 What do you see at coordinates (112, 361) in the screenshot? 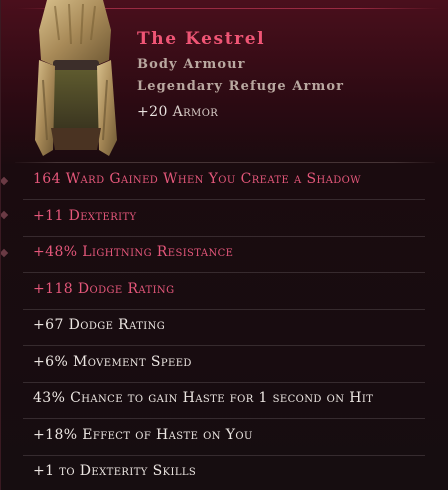
I see `modifier-line: +6% Movement Speed` at bounding box center [112, 361].